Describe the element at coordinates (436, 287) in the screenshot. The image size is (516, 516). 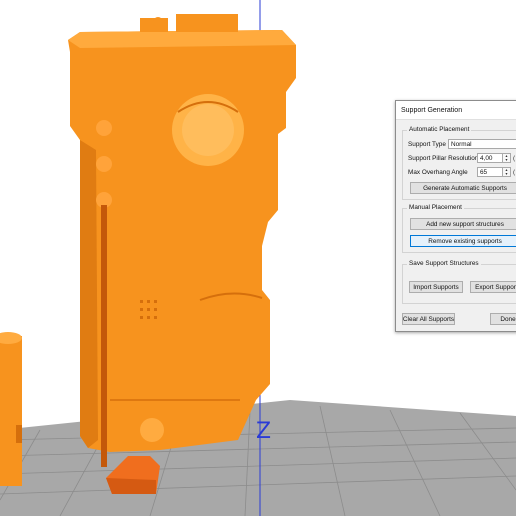
I see `import-supports-button: Import Supports` at that location.